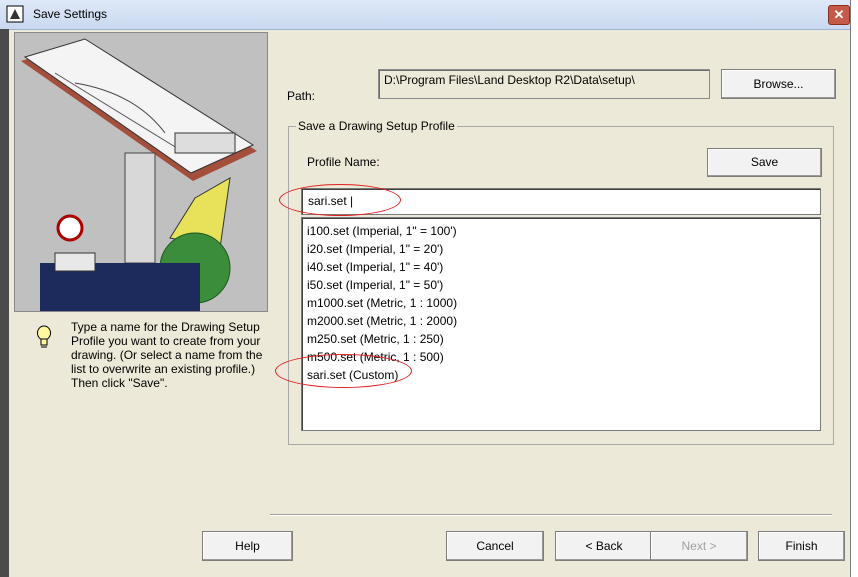 The height and width of the screenshot is (577, 858). Describe the element at coordinates (375, 357) in the screenshot. I see `list-item: m500.set (Metric, 1 : 500)` at that location.